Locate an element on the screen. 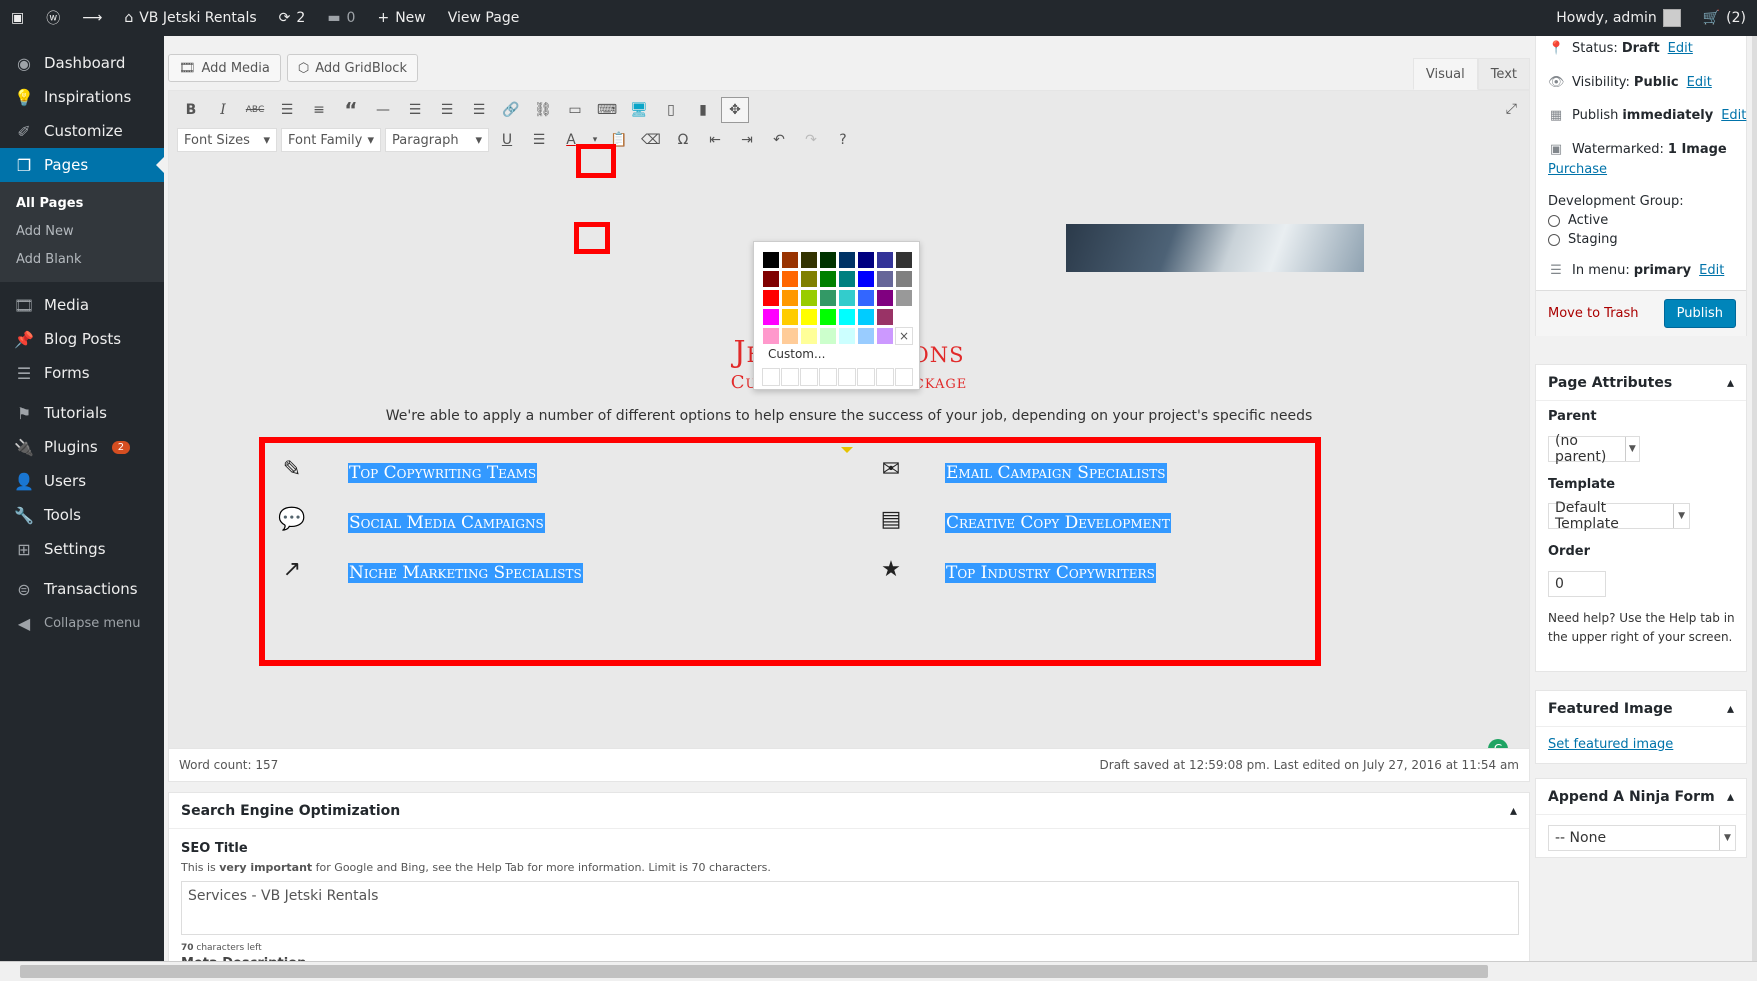 Image resolution: width=1757 pixels, height=981 pixels. sidebar-item-inspirations: 💡 Inspirations is located at coordinates (82, 97).